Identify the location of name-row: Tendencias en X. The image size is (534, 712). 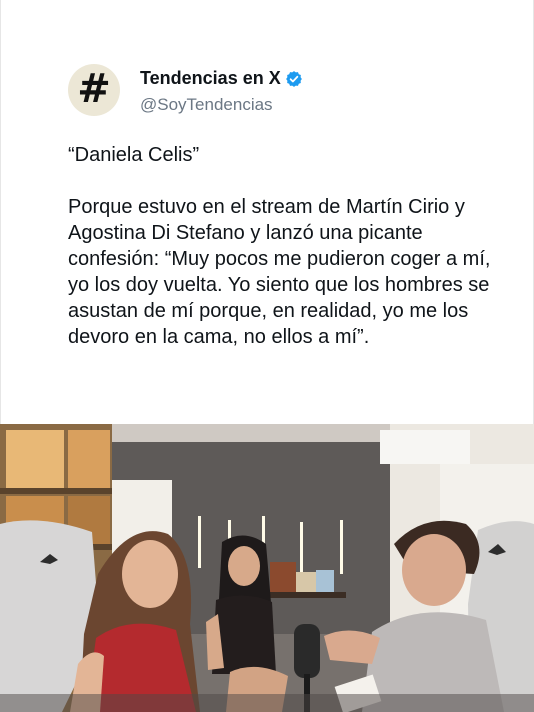
(221, 78).